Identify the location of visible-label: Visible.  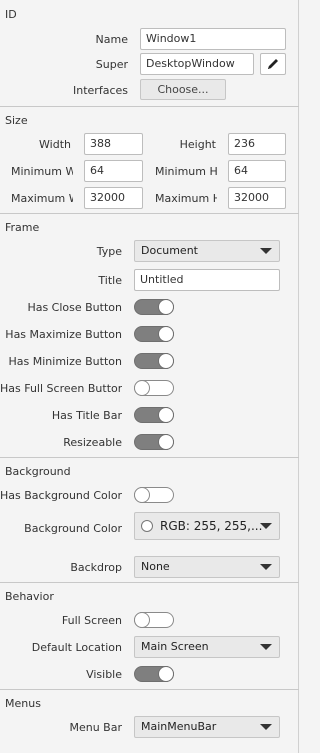
(104, 674).